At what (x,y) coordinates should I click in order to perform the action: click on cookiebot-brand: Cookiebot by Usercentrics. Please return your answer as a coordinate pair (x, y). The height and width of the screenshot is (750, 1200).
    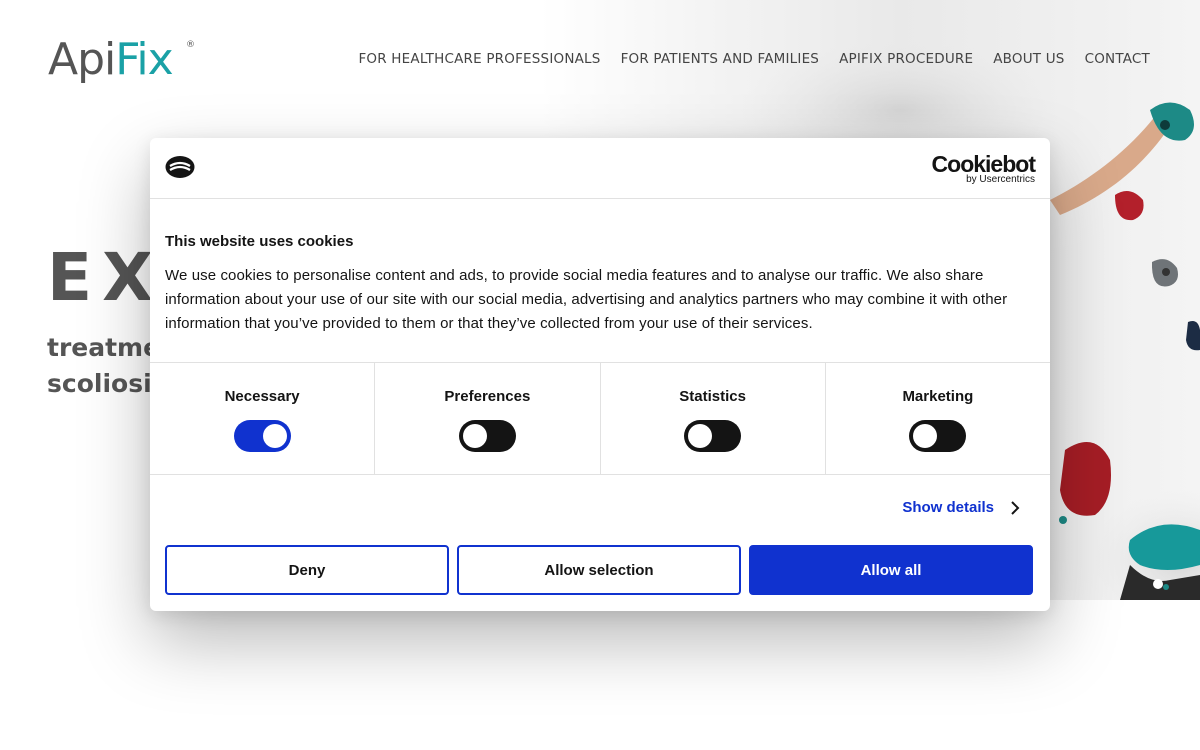
    Looking at the image, I should click on (984, 168).